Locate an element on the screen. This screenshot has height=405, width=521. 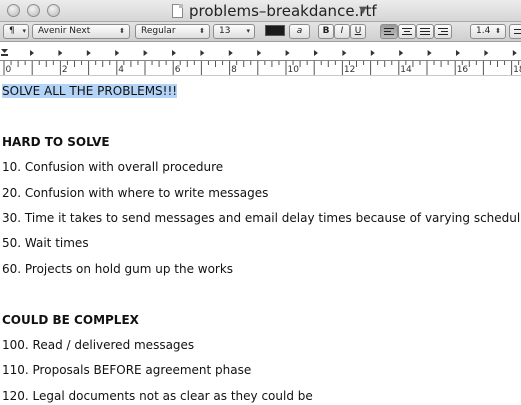
text-color-well is located at coordinates (275, 30).